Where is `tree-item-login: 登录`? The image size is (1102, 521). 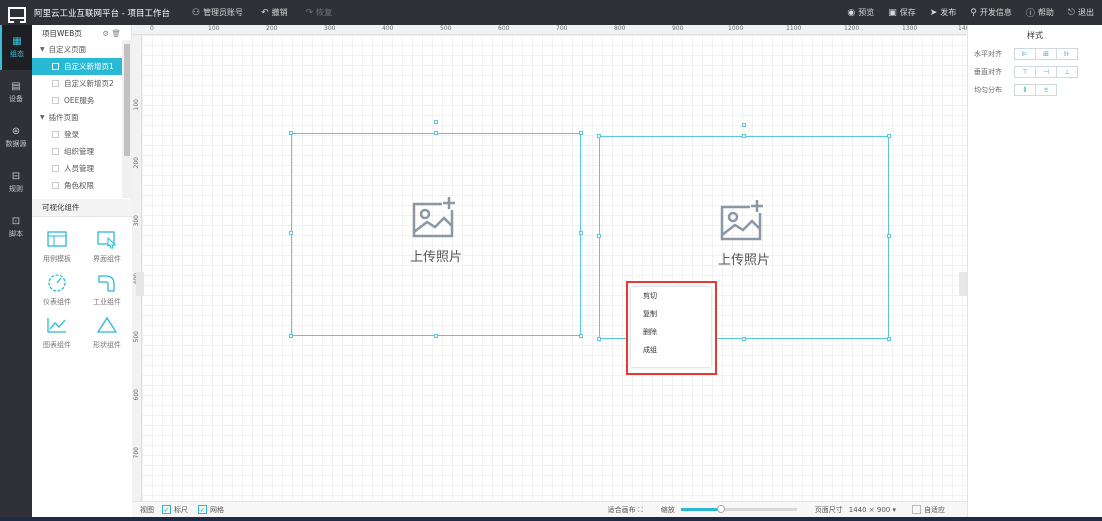
tree-item-login: 登录 is located at coordinates (81, 134).